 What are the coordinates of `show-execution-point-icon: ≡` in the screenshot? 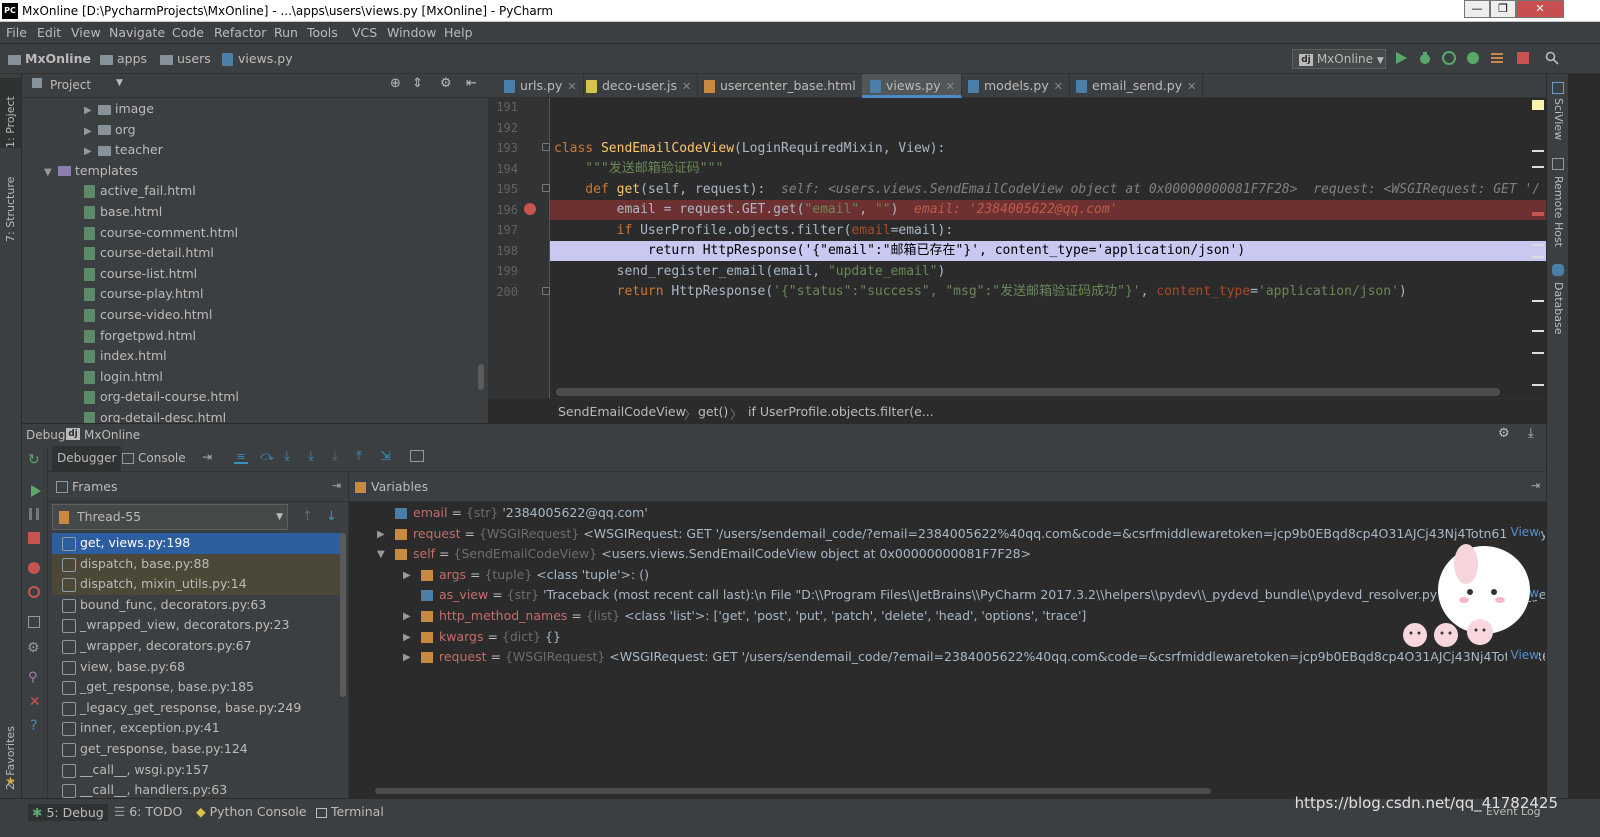 It's located at (241, 457).